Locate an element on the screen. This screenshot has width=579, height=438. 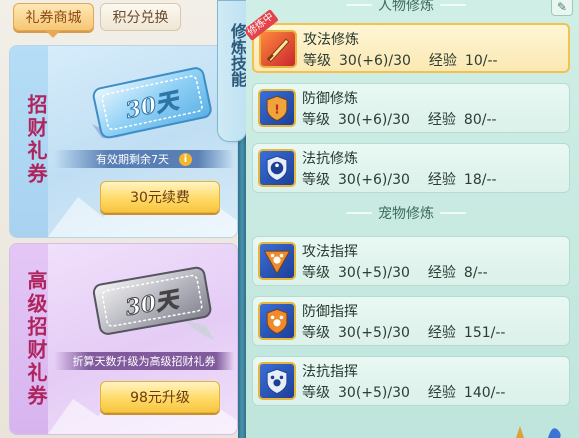
exp-value: 151/-- is located at coordinates (484, 333).